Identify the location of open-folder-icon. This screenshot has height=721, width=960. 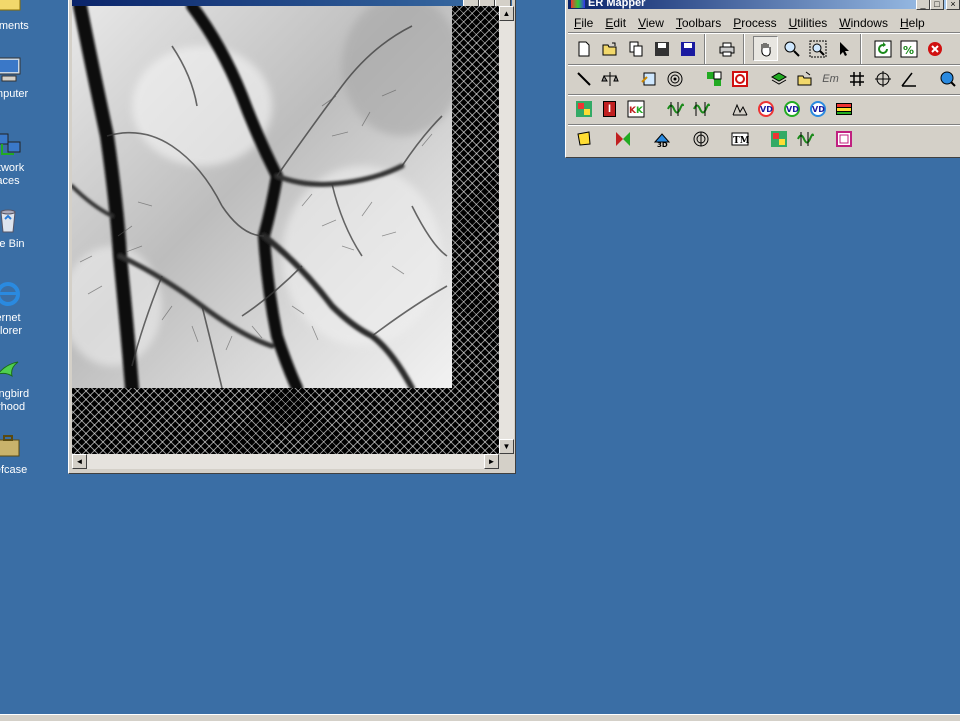
(609, 48).